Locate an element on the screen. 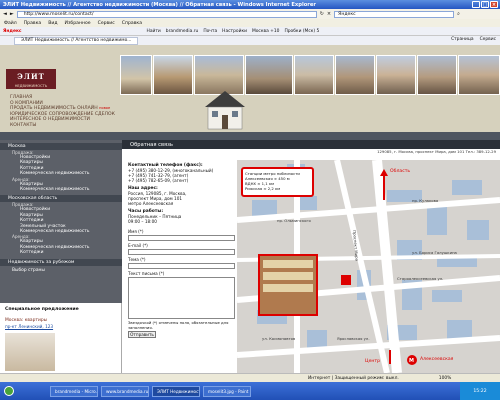  mail-button: Почта is located at coordinates (210, 31).